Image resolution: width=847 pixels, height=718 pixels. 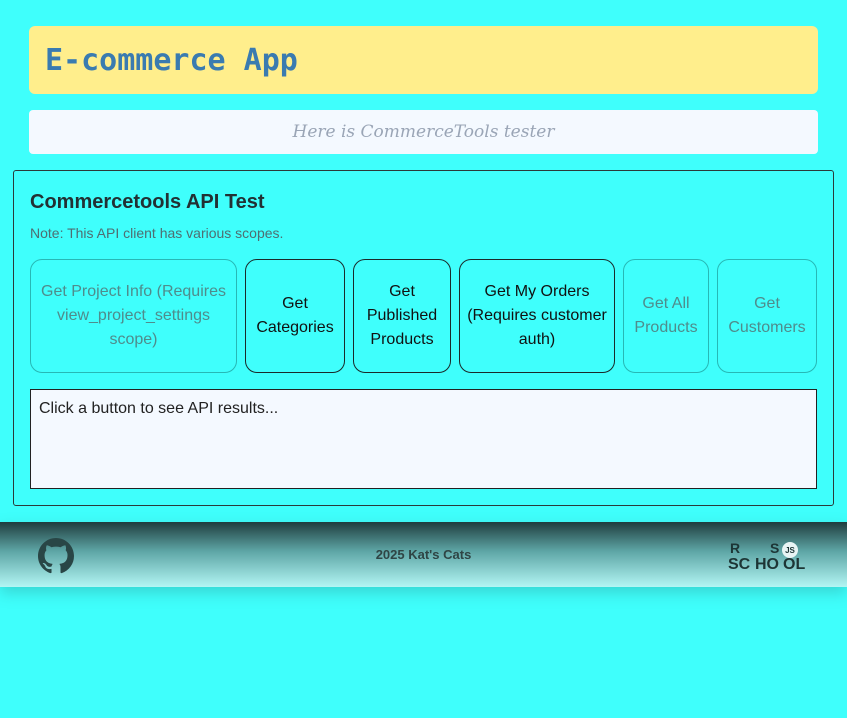 I want to click on footer-copyright: 2025 Kat's Cats, so click(x=423, y=554).